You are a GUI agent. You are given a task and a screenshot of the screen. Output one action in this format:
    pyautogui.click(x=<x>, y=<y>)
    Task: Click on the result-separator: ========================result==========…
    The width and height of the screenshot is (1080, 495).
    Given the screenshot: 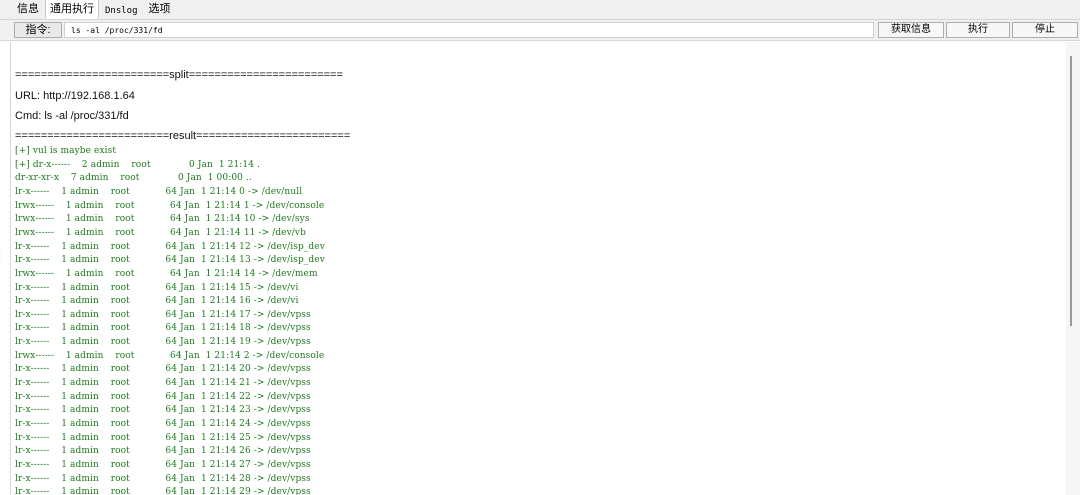 What is the action you would take?
    pyautogui.click(x=183, y=136)
    